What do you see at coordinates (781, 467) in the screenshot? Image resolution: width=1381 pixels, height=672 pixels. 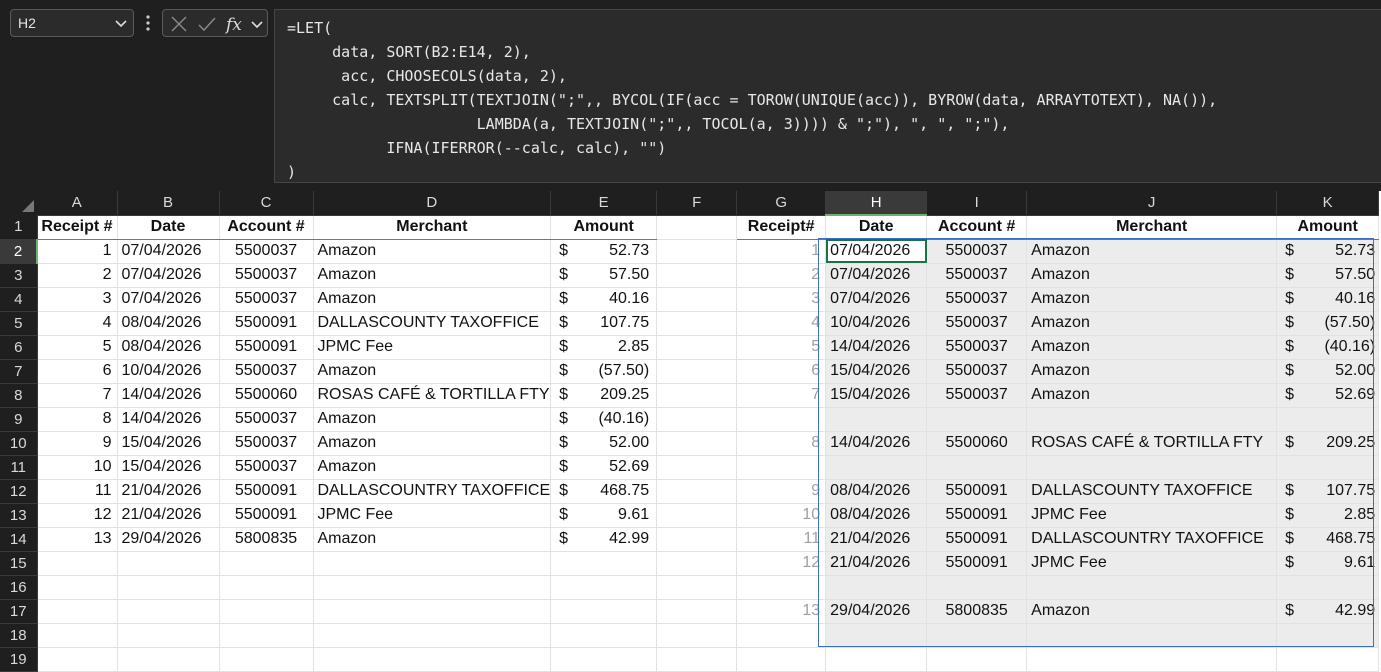 I see `cell-g11` at bounding box center [781, 467].